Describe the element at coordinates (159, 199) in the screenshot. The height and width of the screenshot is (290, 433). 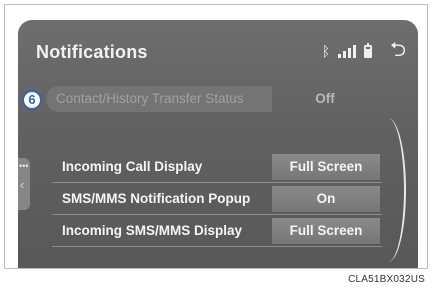
I see `sms-mms-notification-popup-button: SMS/MMS Notification Popup` at that location.